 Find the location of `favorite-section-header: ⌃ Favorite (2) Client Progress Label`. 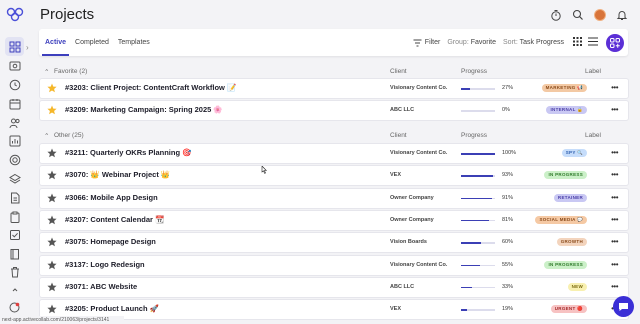

favorite-section-header: ⌃ Favorite (2) Client Progress Label is located at coordinates (333, 72).